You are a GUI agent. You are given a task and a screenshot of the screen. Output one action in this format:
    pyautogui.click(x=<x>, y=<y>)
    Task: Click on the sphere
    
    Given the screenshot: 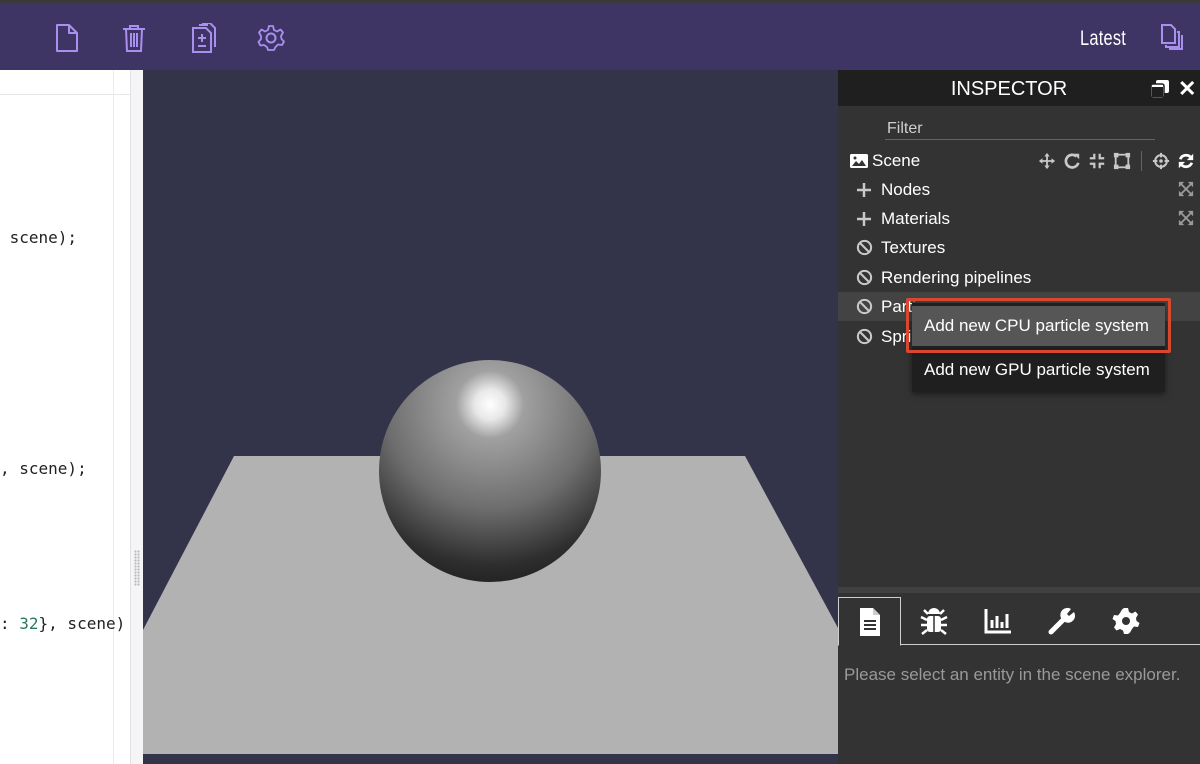 What is the action you would take?
    pyautogui.click(x=490, y=471)
    